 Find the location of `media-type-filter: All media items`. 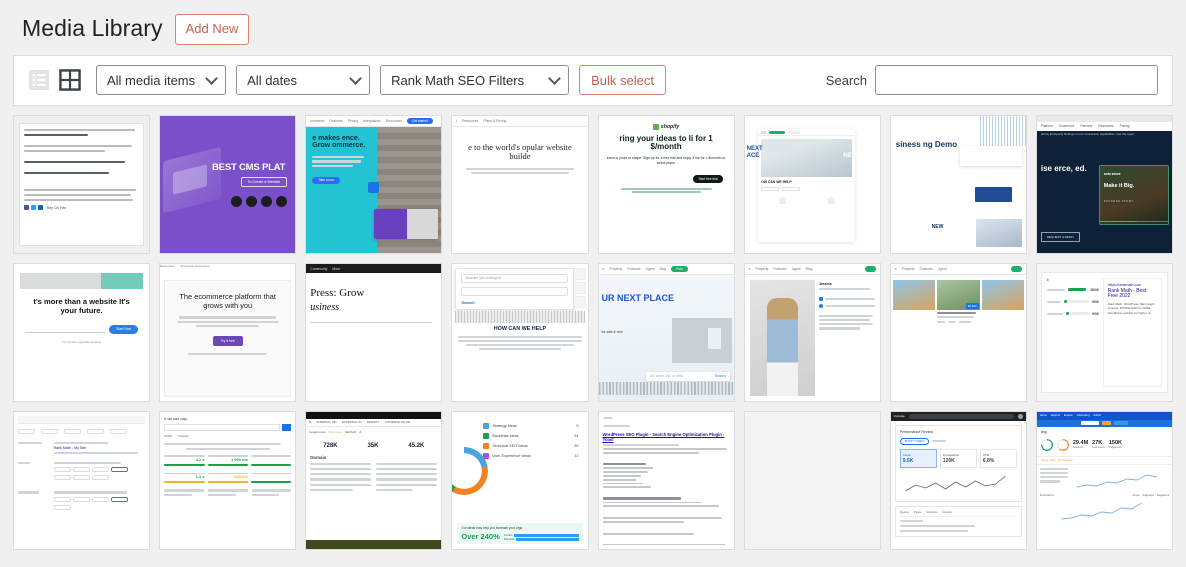

media-type-filter: All media items is located at coordinates (161, 80).